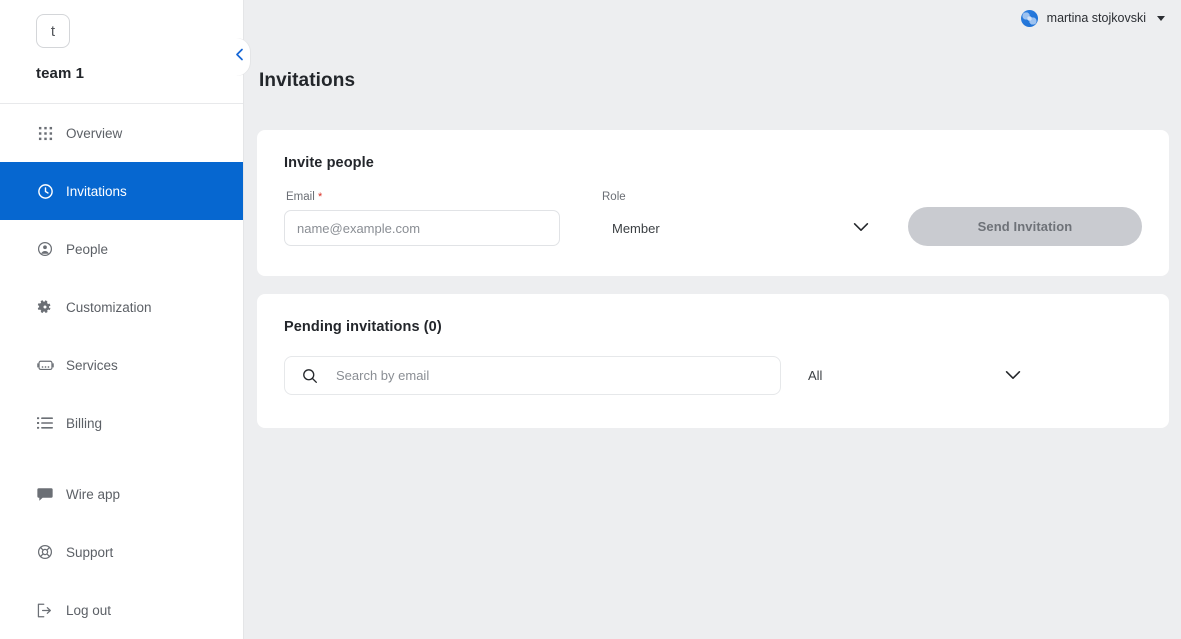 The image size is (1181, 639). Describe the element at coordinates (87, 249) in the screenshot. I see `sidebar-item-label: People` at that location.